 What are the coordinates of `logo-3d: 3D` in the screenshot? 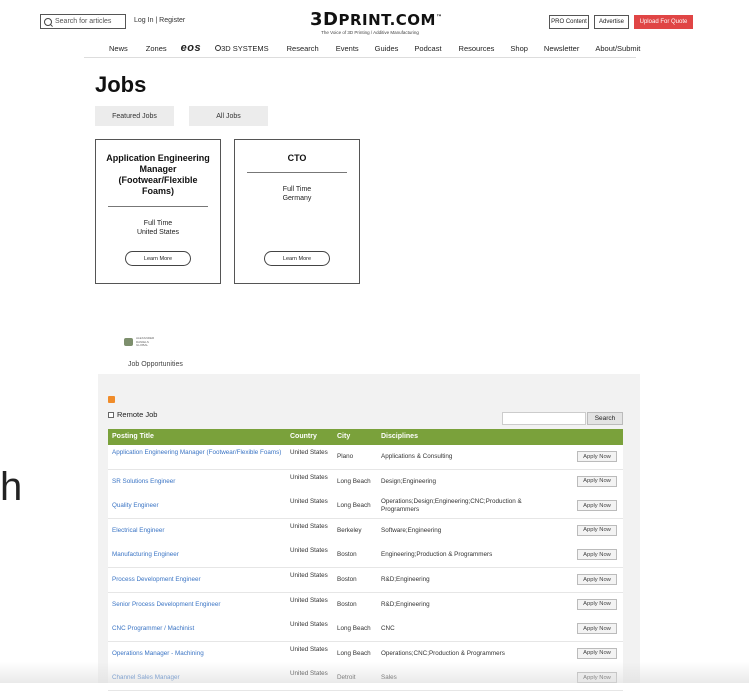 It's located at (324, 19).